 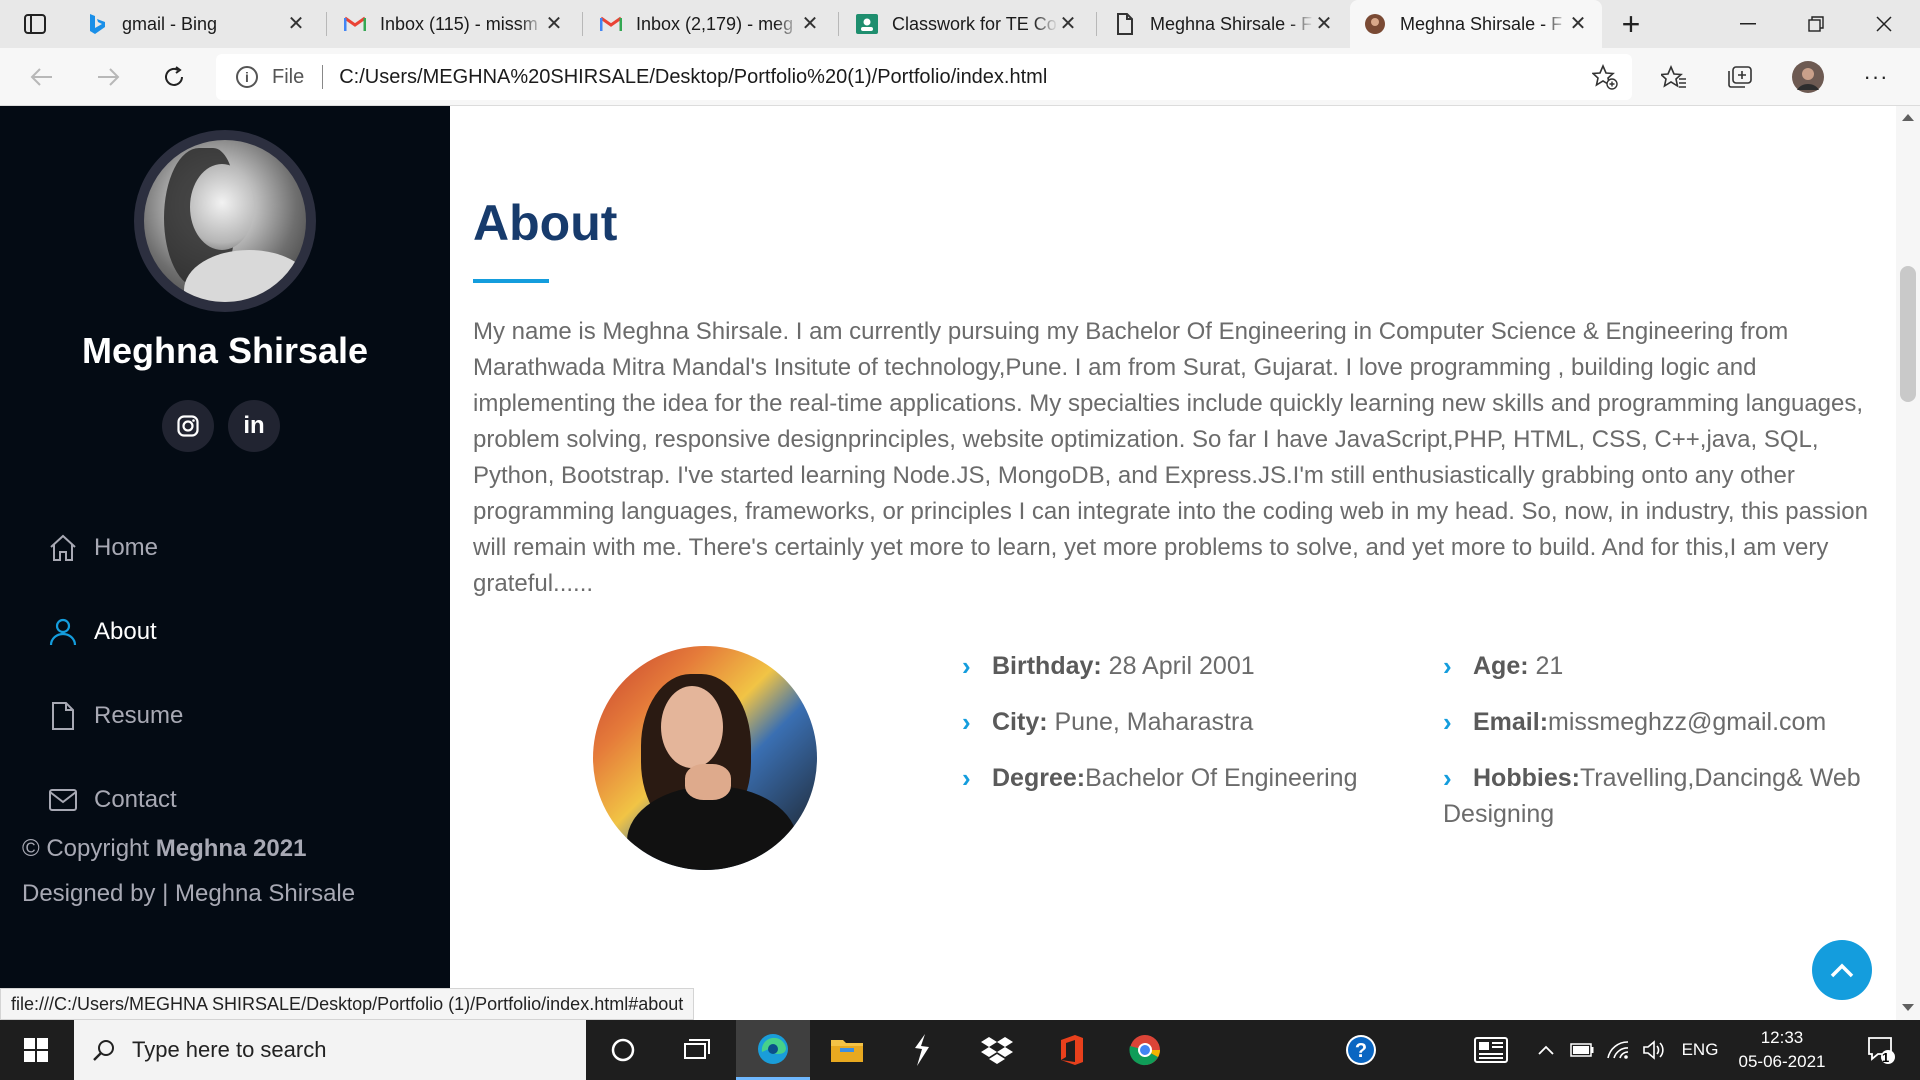 I want to click on taskbar-clock: 12:33 05-06-2021, so click(x=1782, y=1050).